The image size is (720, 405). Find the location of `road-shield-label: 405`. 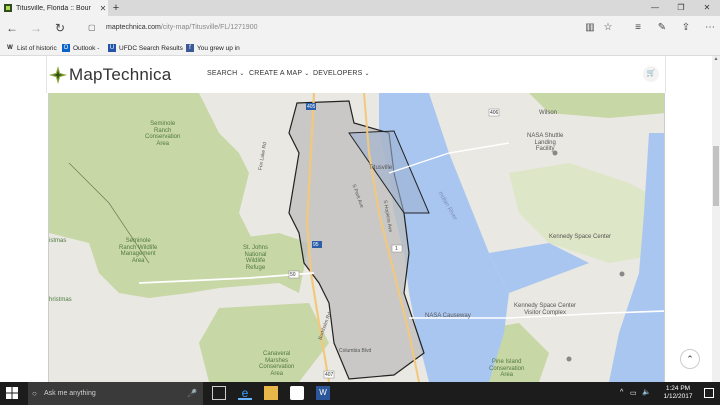

road-shield-label: 405 is located at coordinates (311, 107).